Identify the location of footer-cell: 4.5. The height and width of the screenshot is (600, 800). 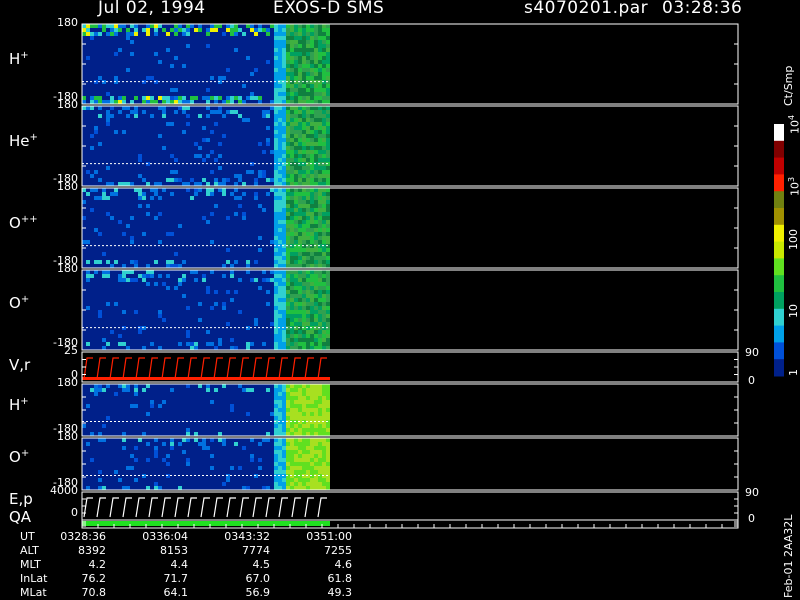
(261, 564).